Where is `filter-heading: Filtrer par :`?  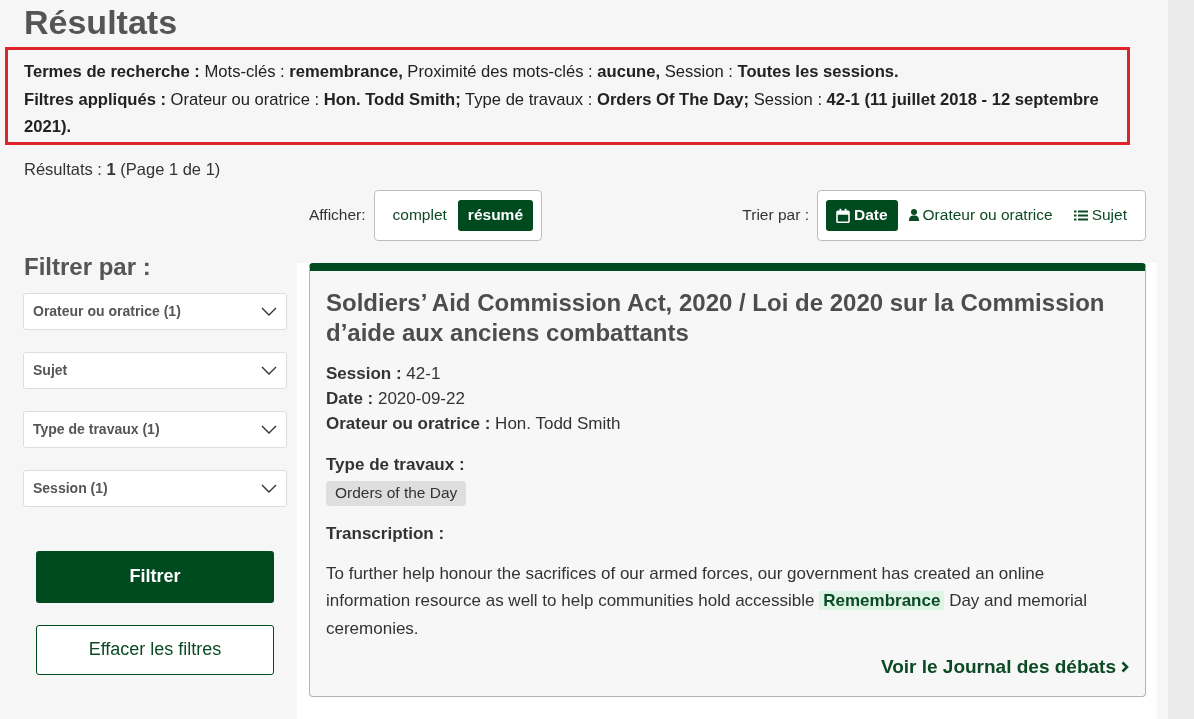 filter-heading: Filtrer par : is located at coordinates (88, 266).